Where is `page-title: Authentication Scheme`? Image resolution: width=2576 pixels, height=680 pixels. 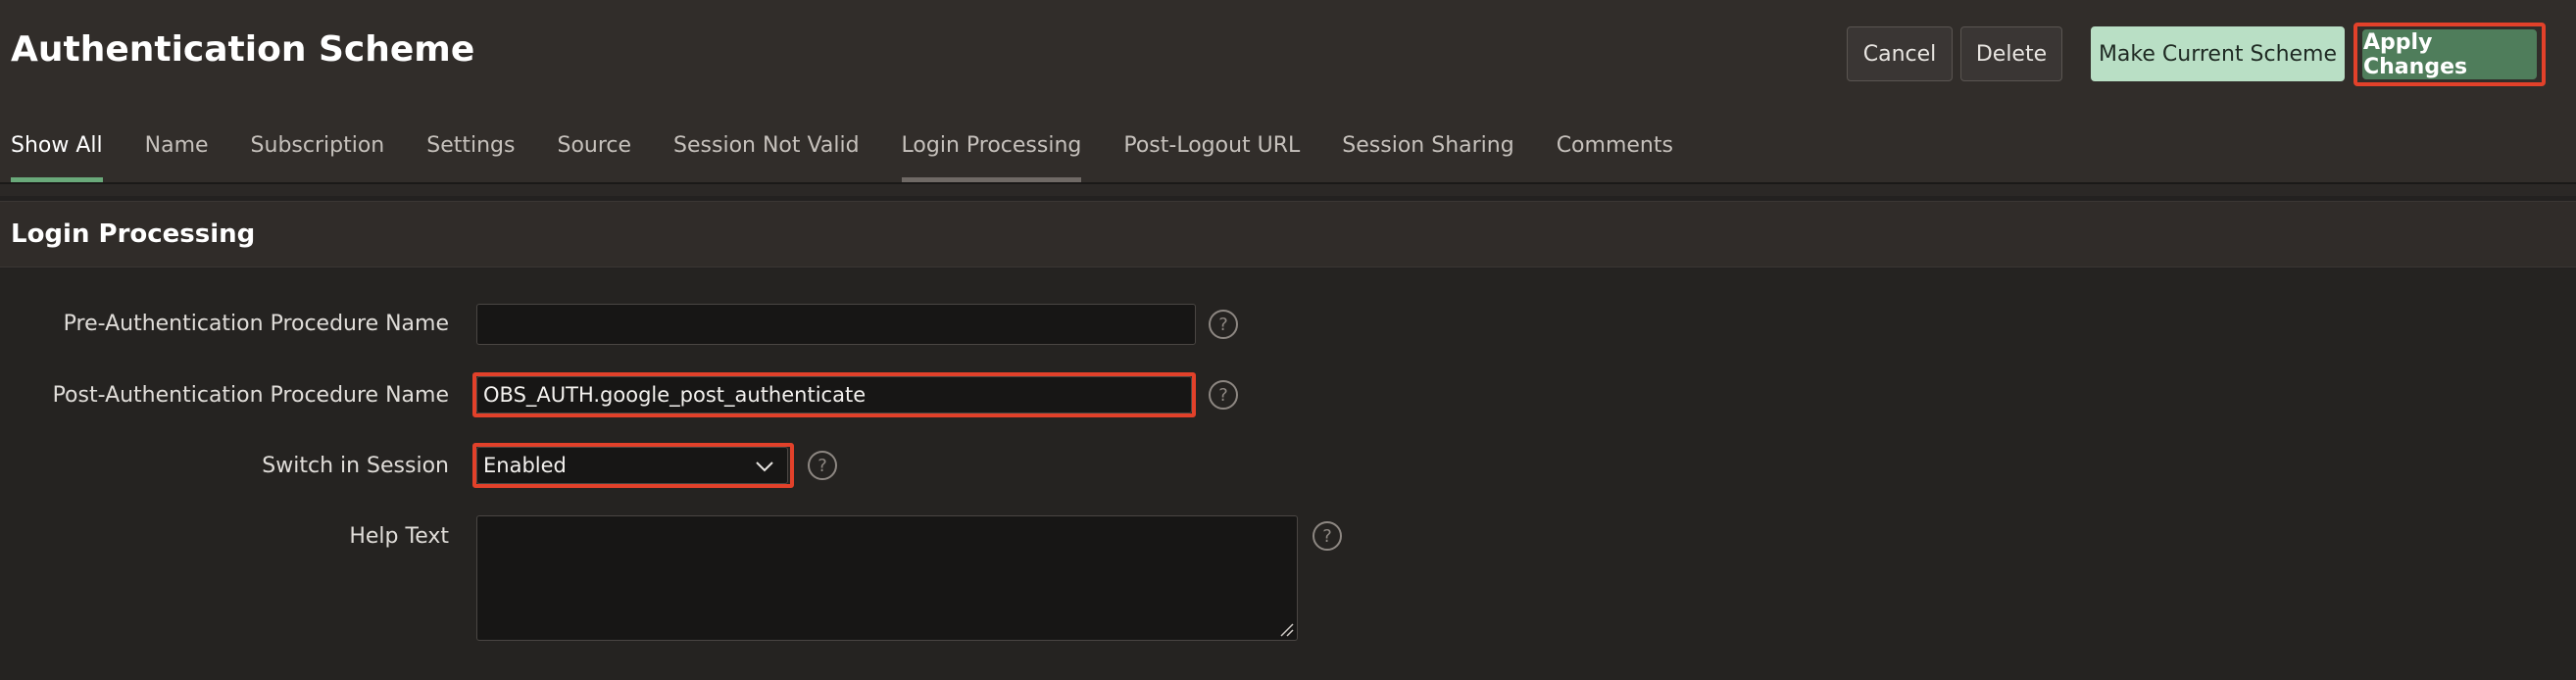 page-title: Authentication Scheme is located at coordinates (243, 49).